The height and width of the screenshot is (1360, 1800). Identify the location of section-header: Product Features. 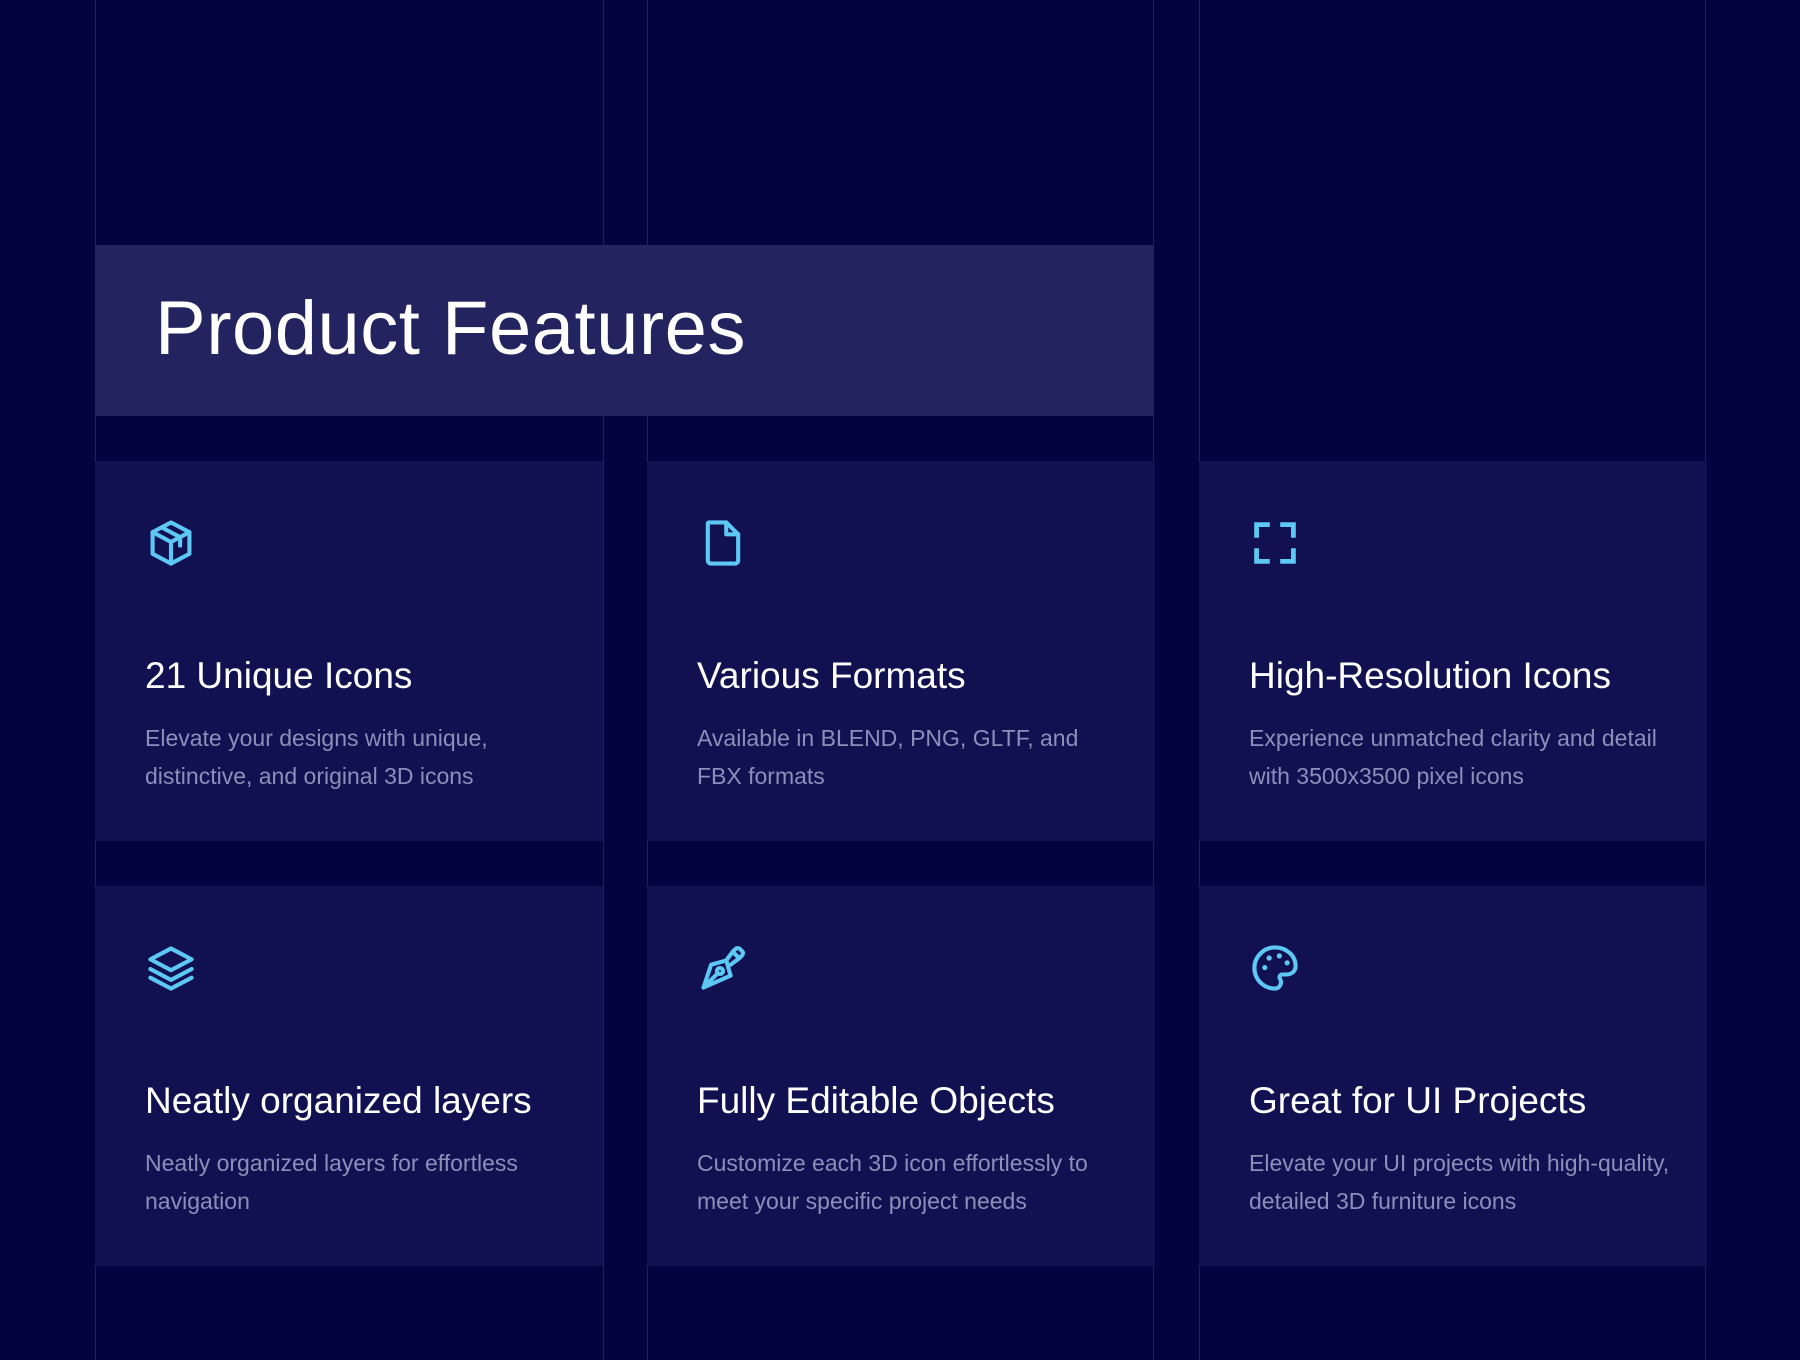
(624, 330).